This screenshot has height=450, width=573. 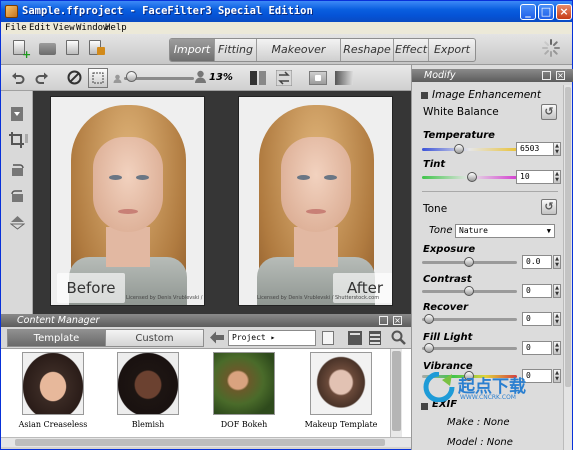 What do you see at coordinates (411, 50) in the screenshot?
I see `tab-effect: Effect` at bounding box center [411, 50].